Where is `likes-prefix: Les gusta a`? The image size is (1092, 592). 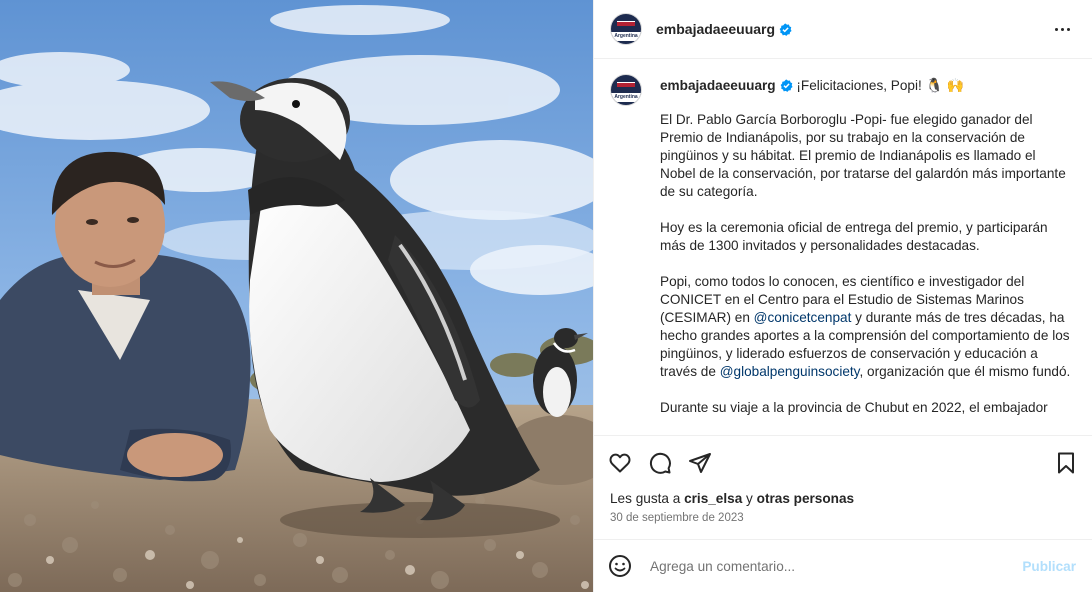
likes-prefix: Les gusta a is located at coordinates (647, 498).